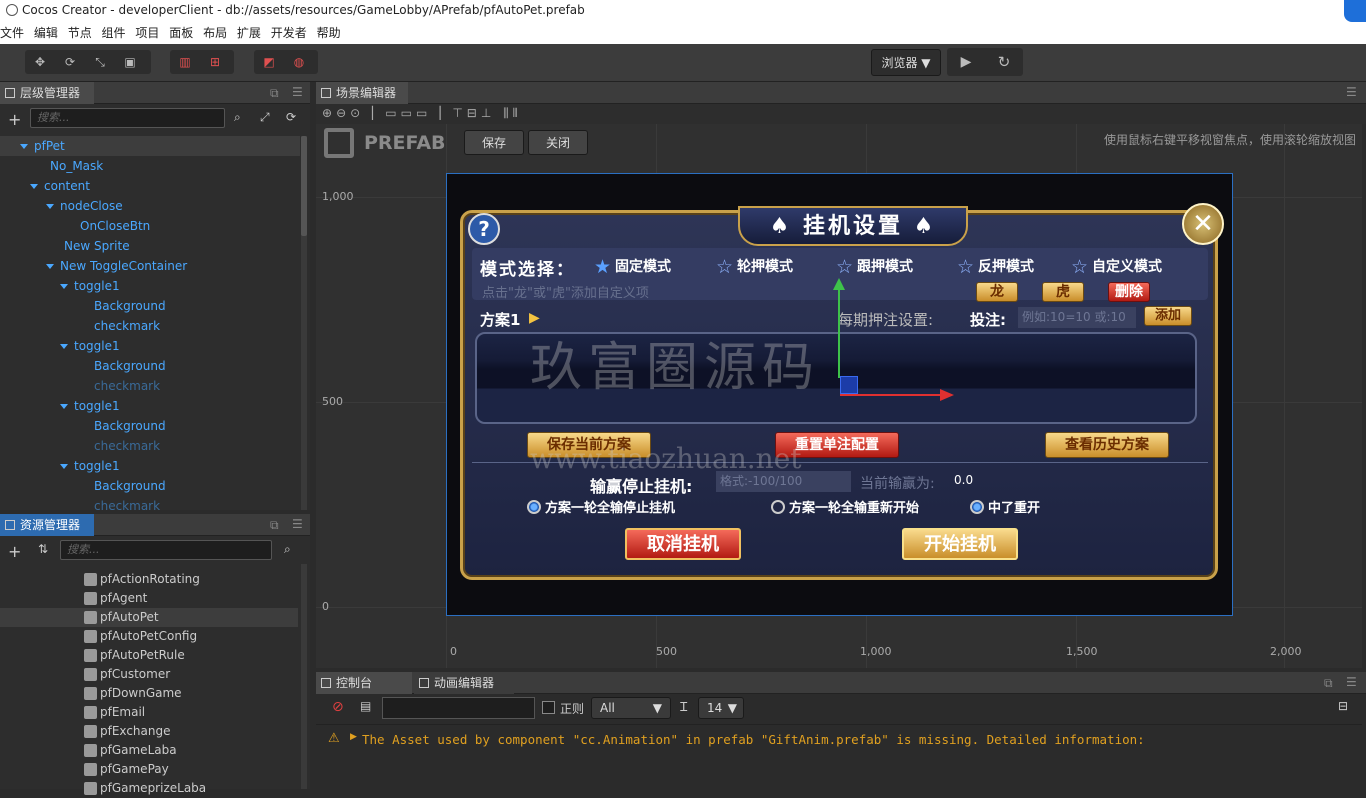  What do you see at coordinates (304, 676) in the screenshot?
I see `assets-scrollbar` at bounding box center [304, 676].